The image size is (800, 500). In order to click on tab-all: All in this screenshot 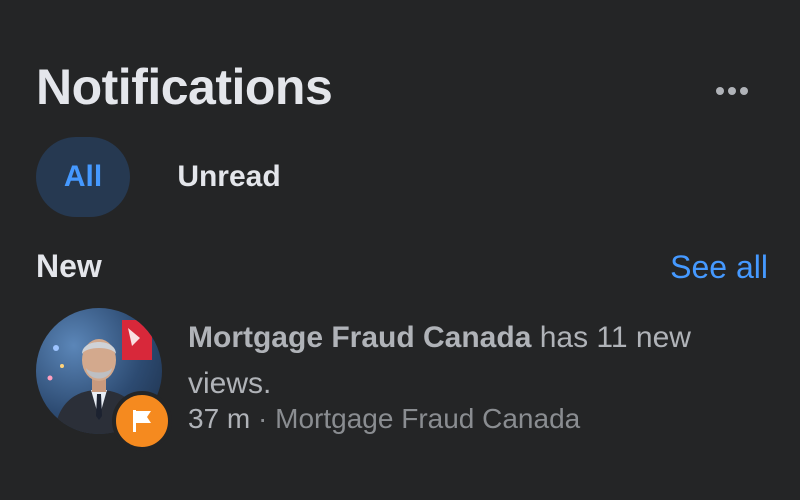, I will do `click(83, 177)`.